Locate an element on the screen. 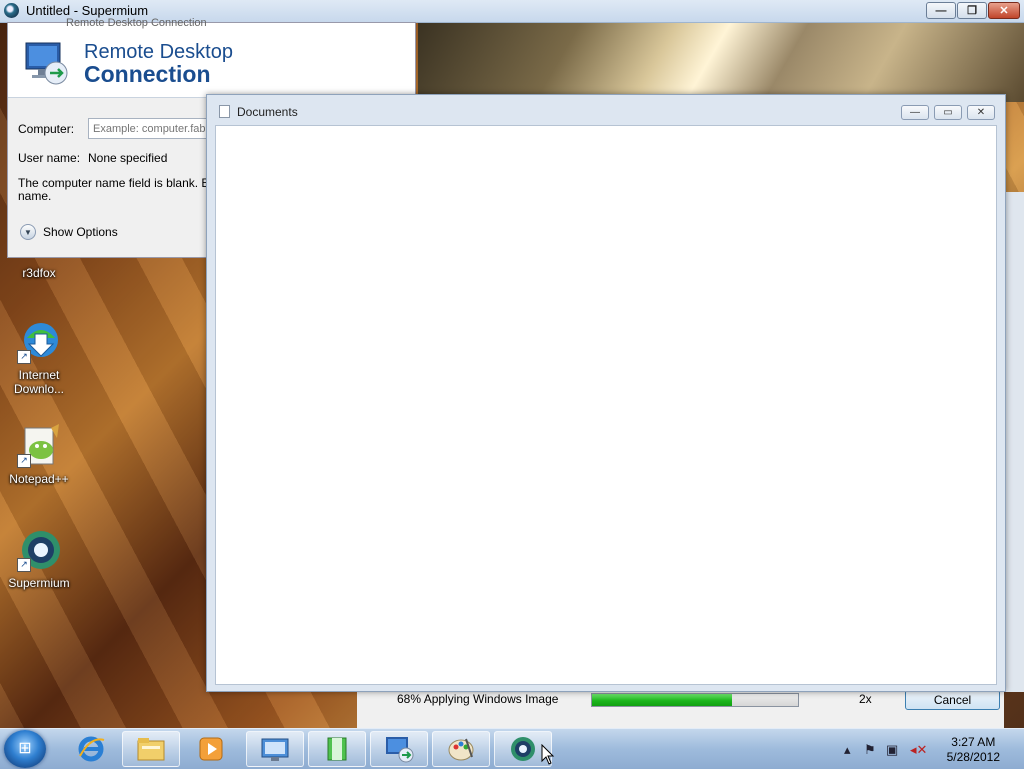  restore-button: ❐ is located at coordinates (972, 10).